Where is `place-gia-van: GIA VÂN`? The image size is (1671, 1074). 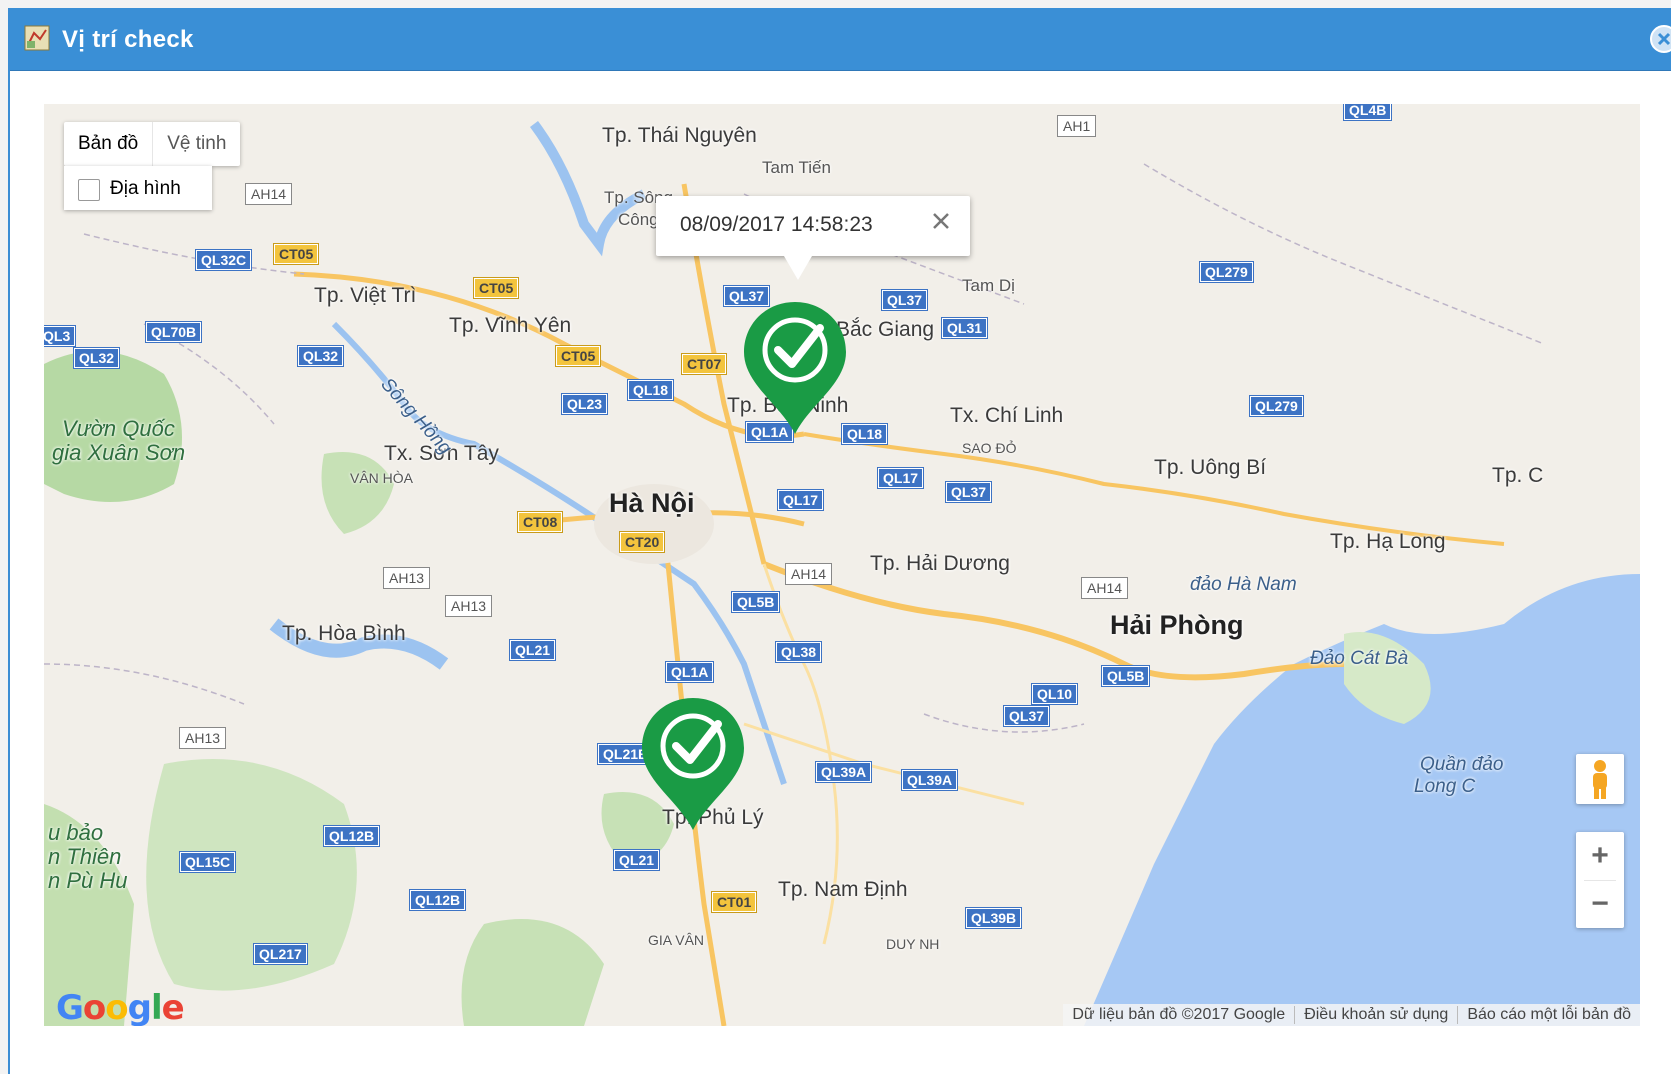 place-gia-van: GIA VÂN is located at coordinates (676, 940).